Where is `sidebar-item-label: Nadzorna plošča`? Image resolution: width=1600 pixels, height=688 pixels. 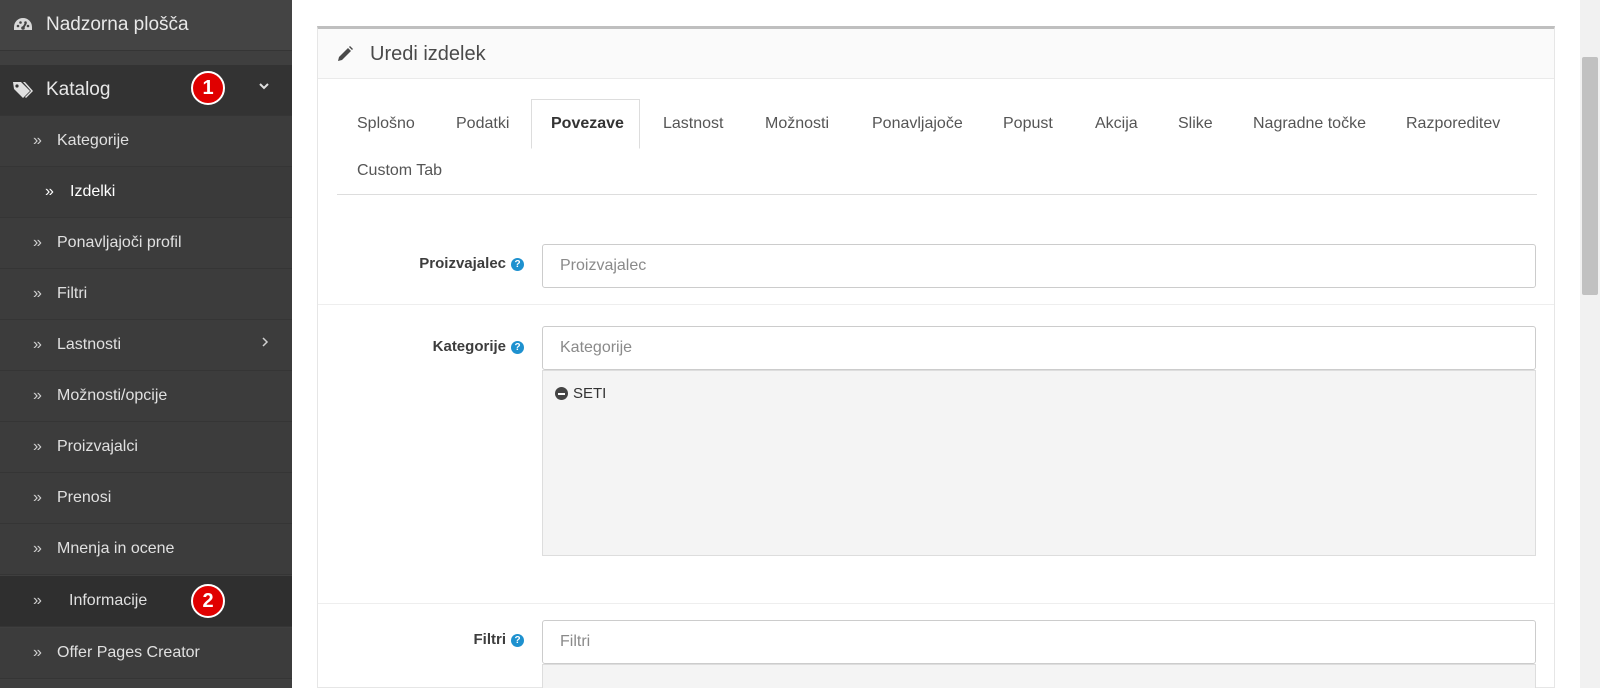 sidebar-item-label: Nadzorna plošča is located at coordinates (117, 24).